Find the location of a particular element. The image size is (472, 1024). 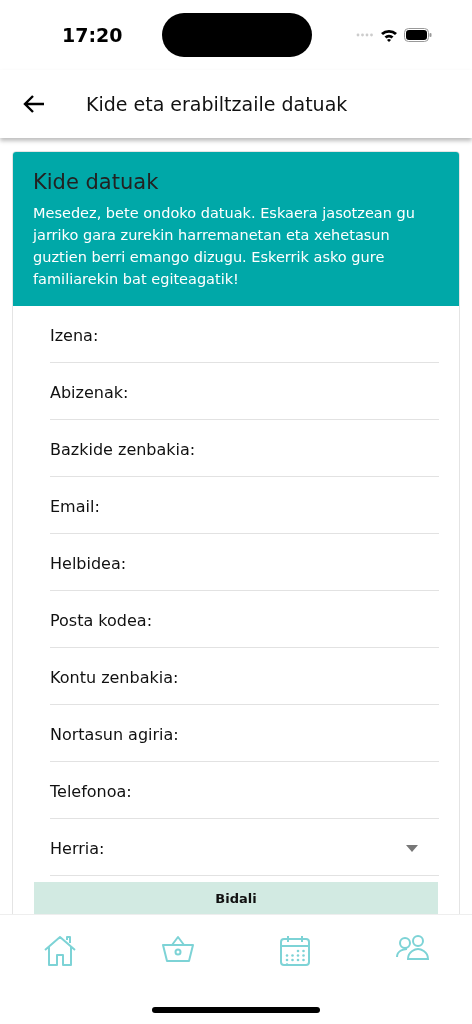

input-field: Email: is located at coordinates (244, 505).